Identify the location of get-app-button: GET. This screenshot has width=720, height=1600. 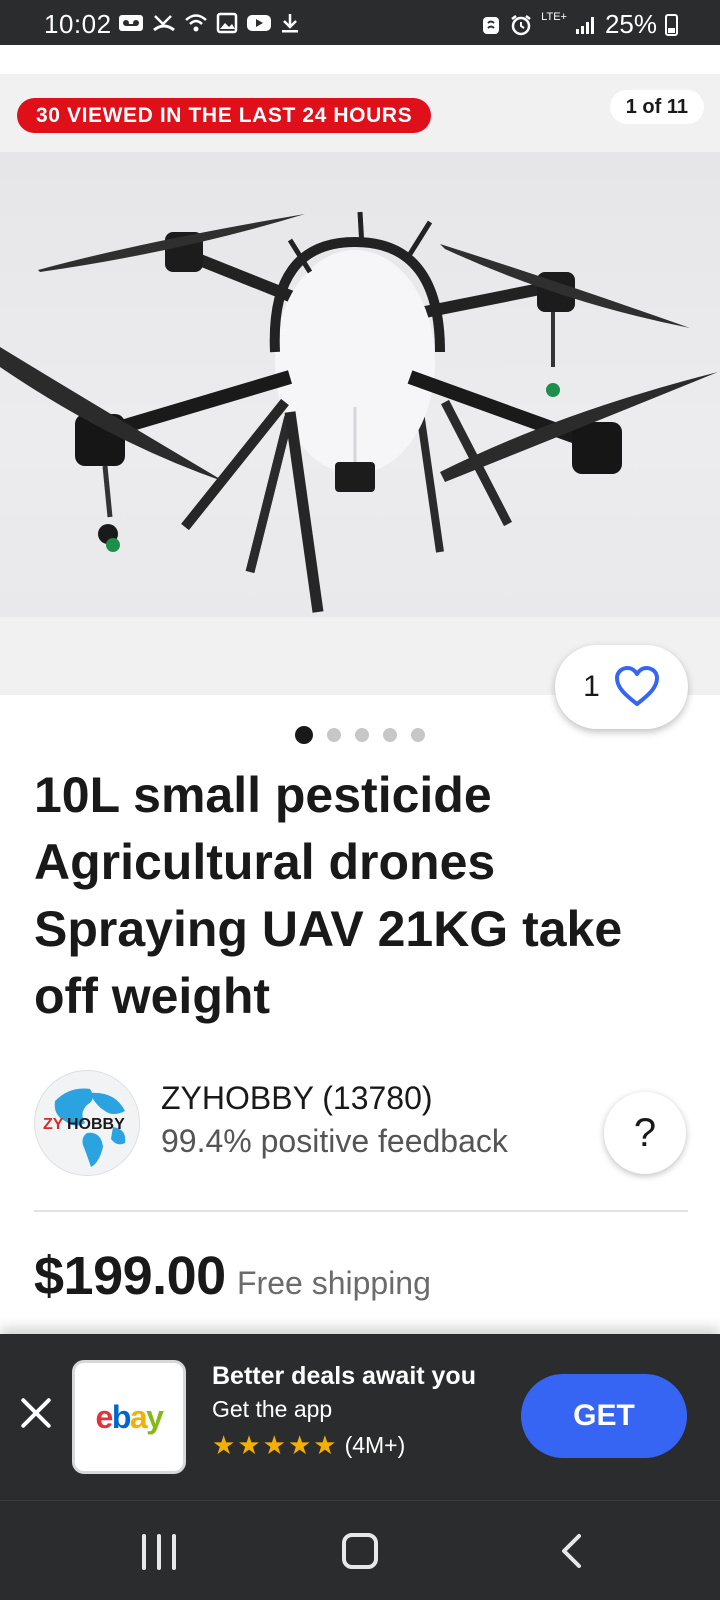
(604, 1416).